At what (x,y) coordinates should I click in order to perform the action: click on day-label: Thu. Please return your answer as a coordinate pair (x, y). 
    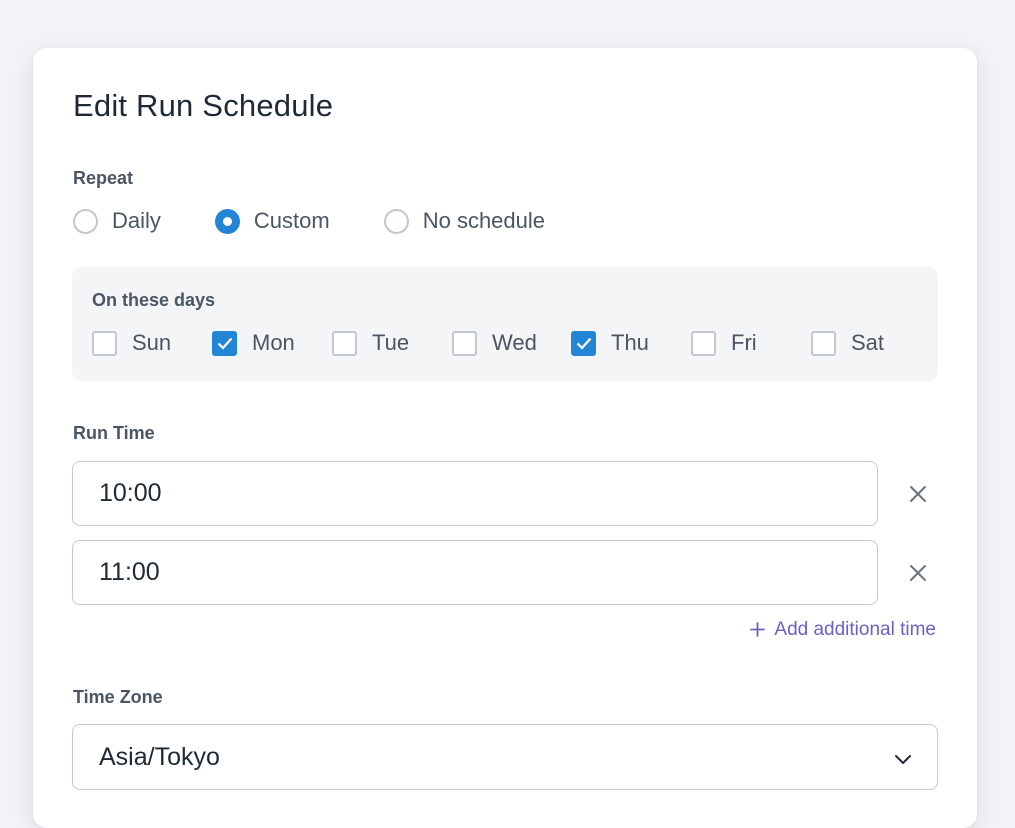
    Looking at the image, I should click on (630, 342).